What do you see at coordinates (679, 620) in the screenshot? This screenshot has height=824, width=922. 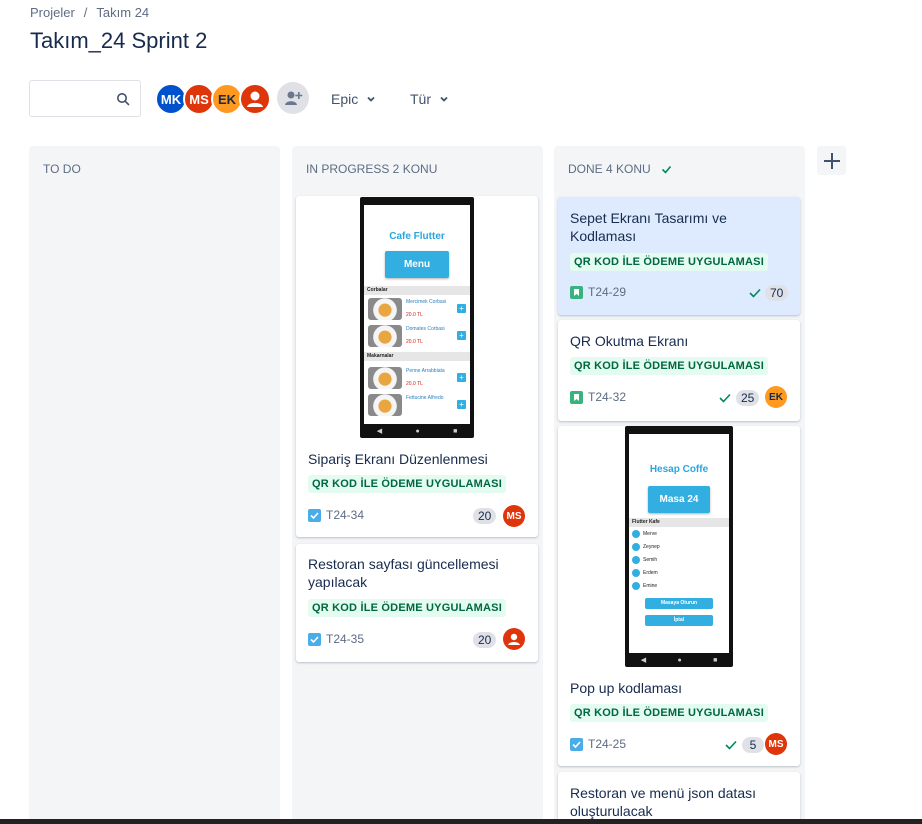 I see `phone-cancel-button: İptal` at bounding box center [679, 620].